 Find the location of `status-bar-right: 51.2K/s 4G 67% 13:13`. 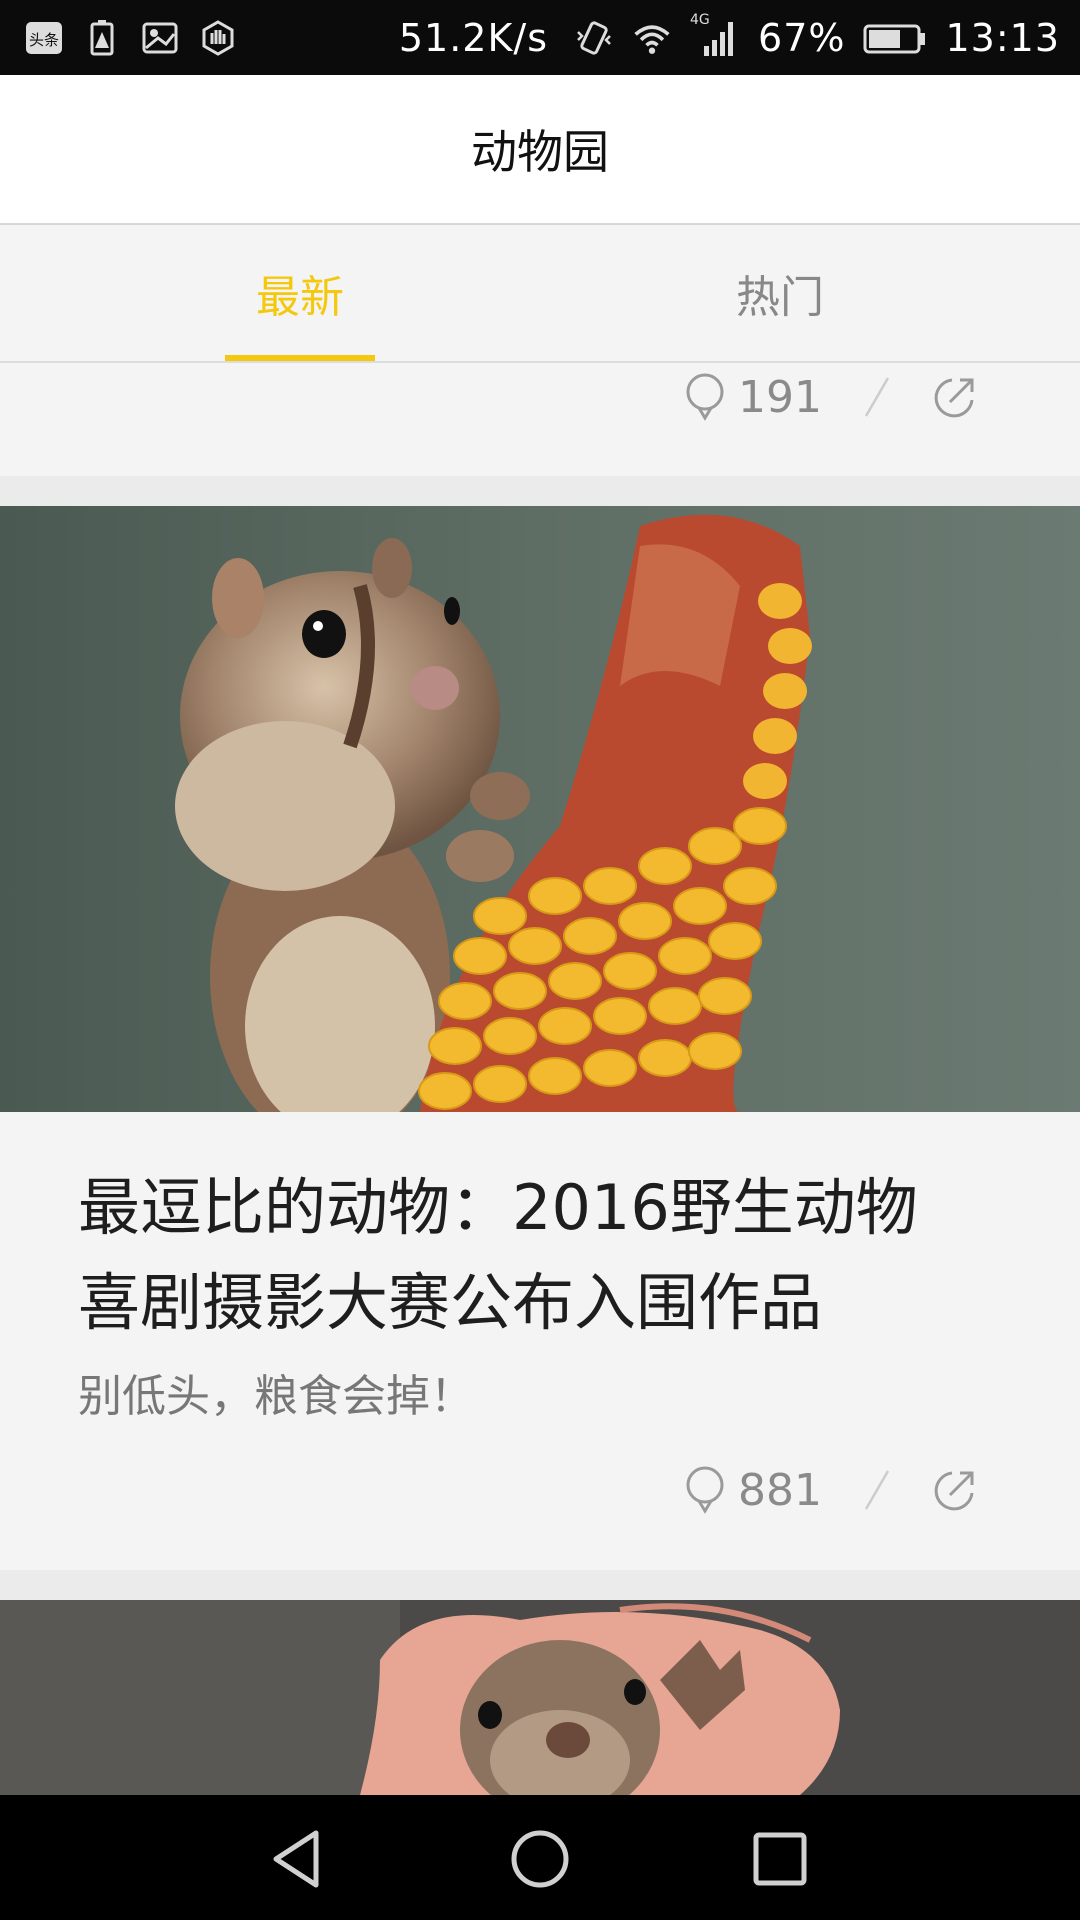

status-bar-right: 51.2K/s 4G 67% 13:13 is located at coordinates (729, 36).